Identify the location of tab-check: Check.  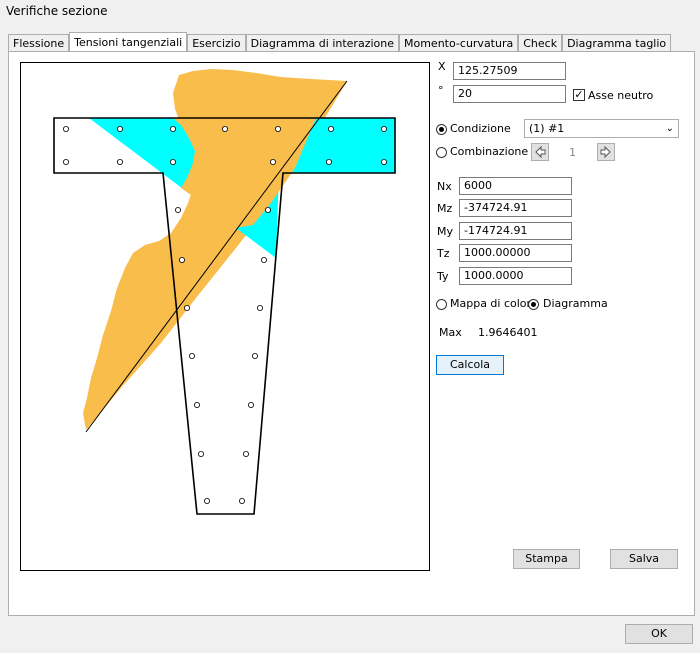
(540, 43).